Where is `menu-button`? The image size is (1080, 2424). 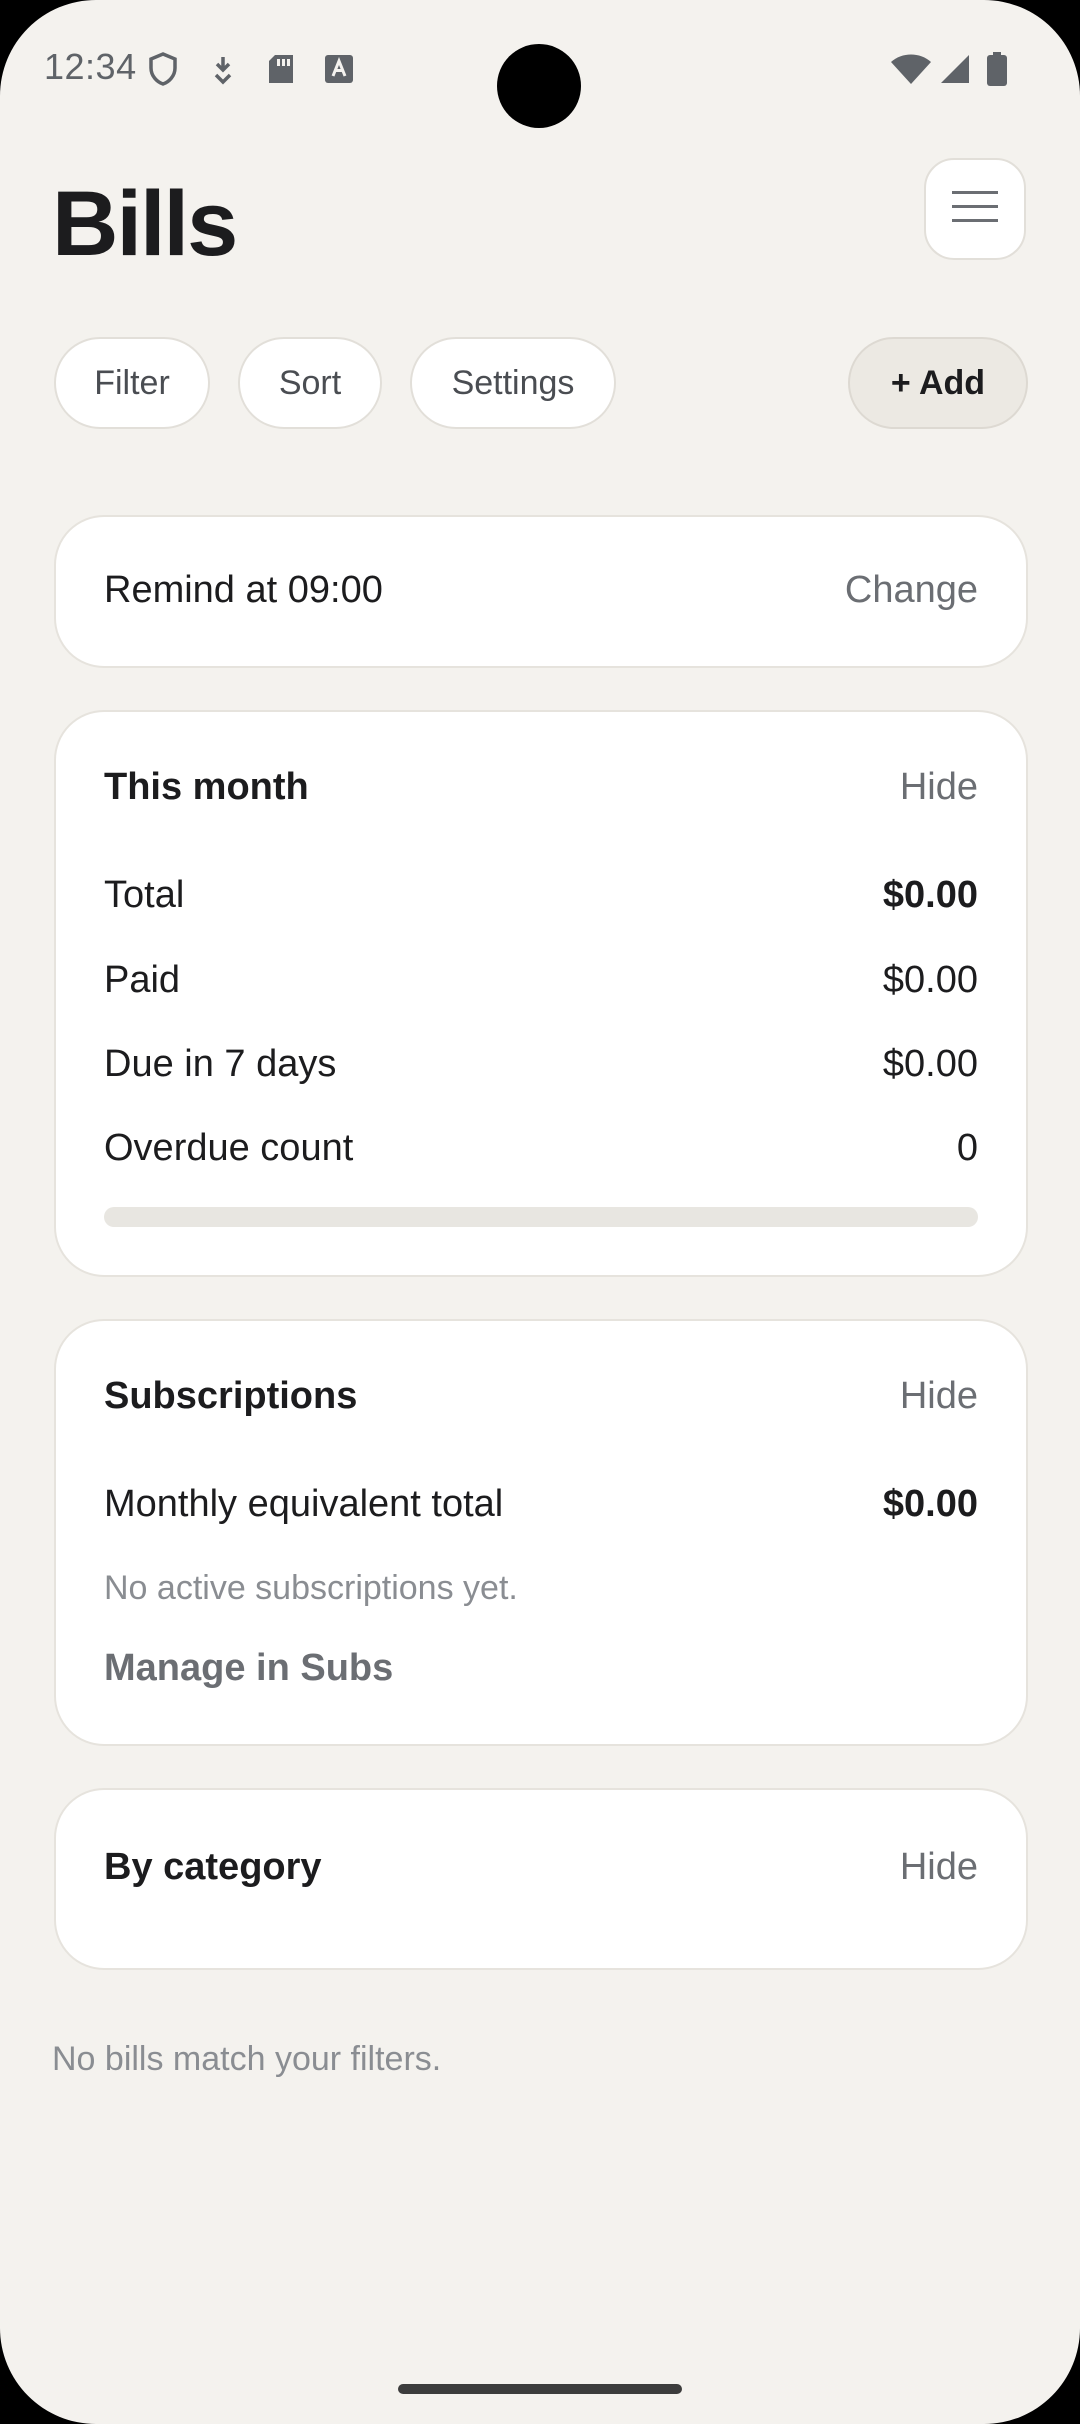 menu-button is located at coordinates (975, 209).